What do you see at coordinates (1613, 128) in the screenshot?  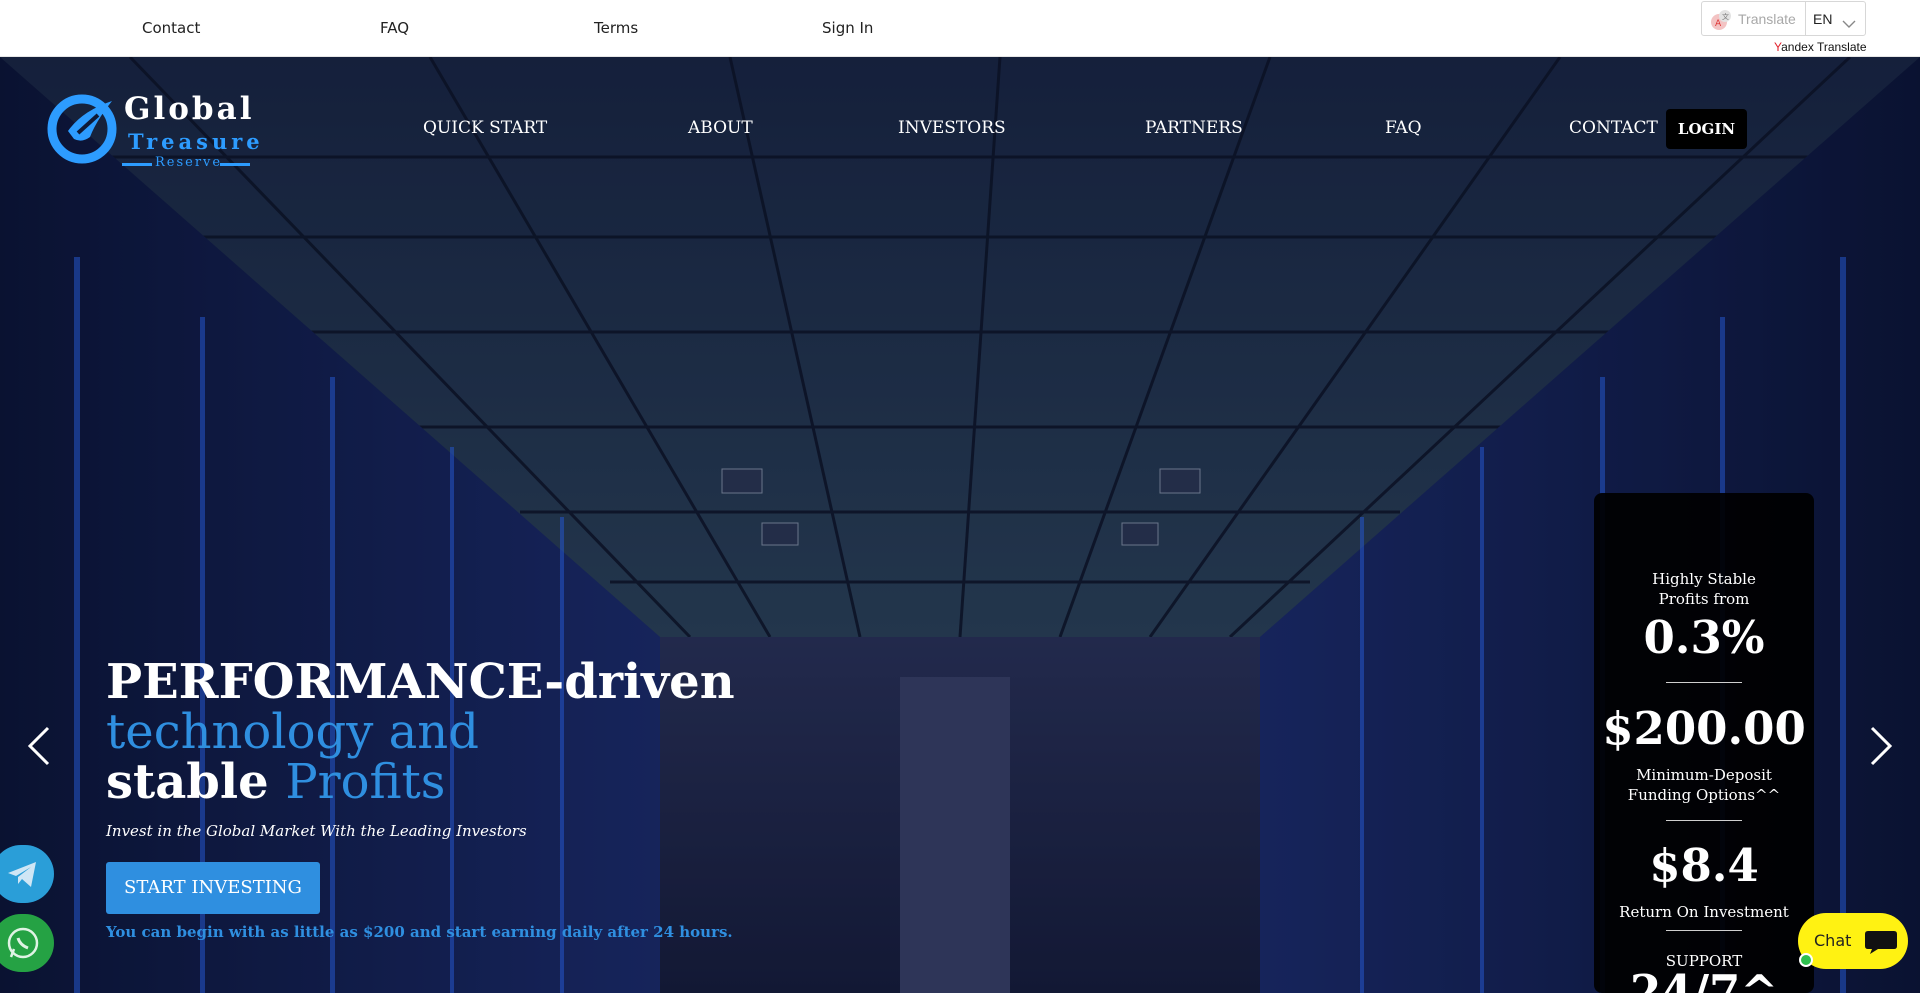 I see `nav-contact: CONTACT` at bounding box center [1613, 128].